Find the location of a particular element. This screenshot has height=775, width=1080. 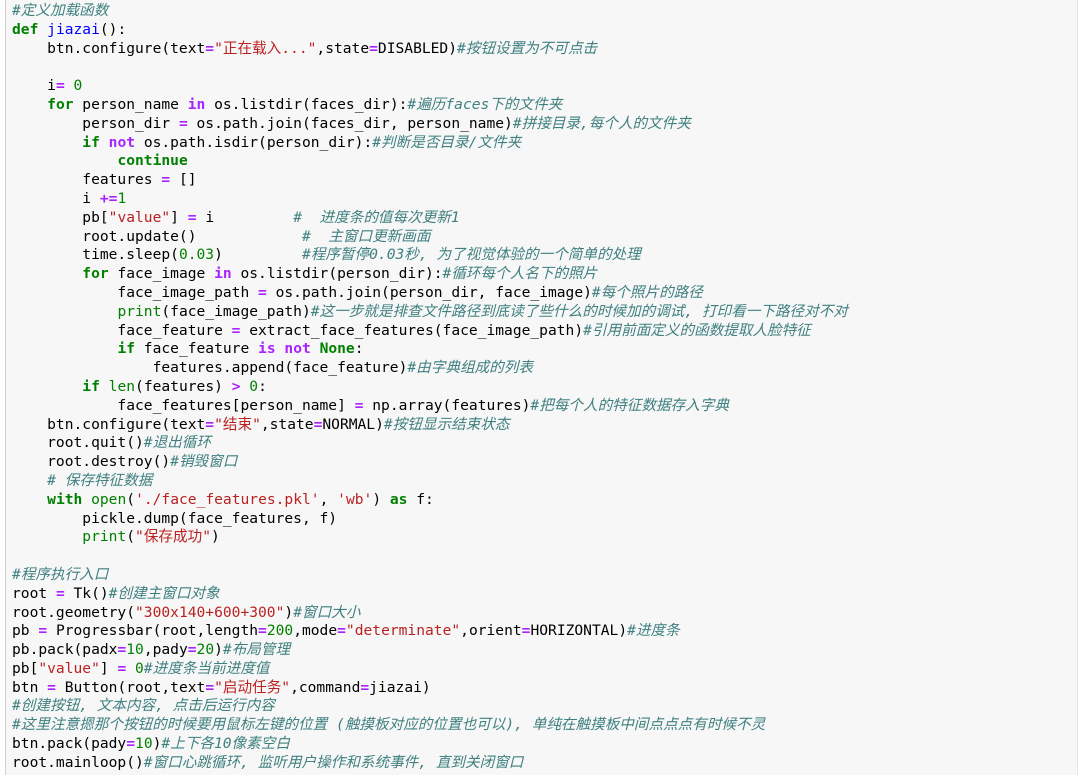

code-line: btn.pack(pady=10)#上下各10像素空白 is located at coordinates (544, 744).